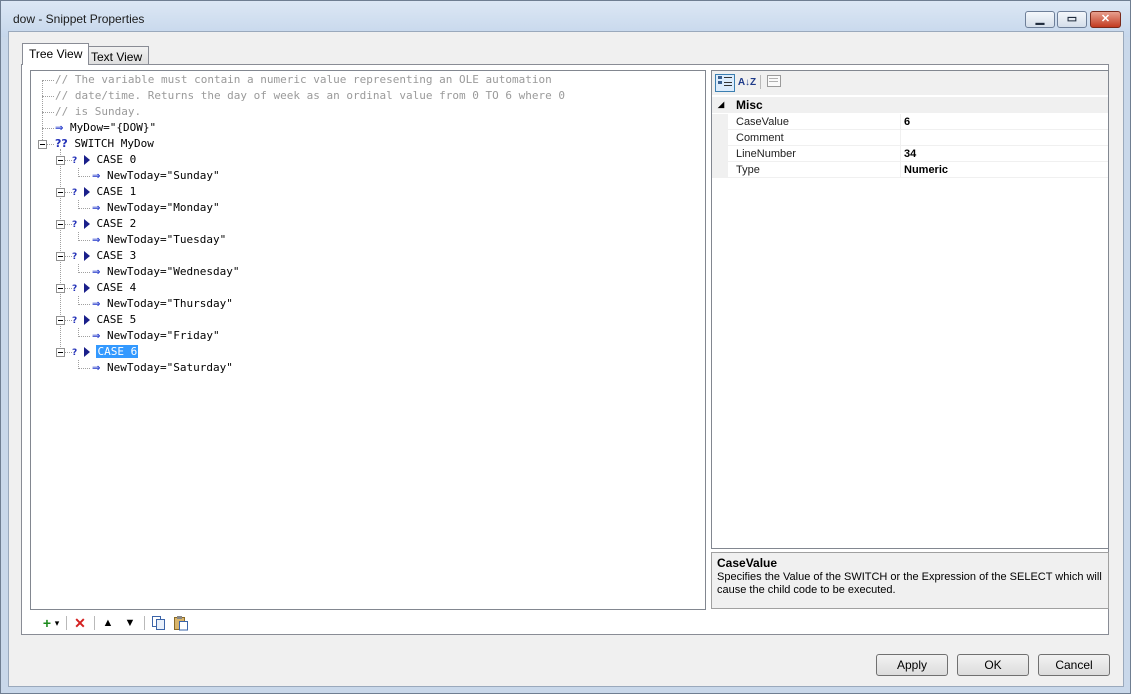 Image resolution: width=1131 pixels, height=694 pixels. What do you see at coordinates (104, 192) in the screenshot?
I see `tree-node-case: ? CASE 1` at bounding box center [104, 192].